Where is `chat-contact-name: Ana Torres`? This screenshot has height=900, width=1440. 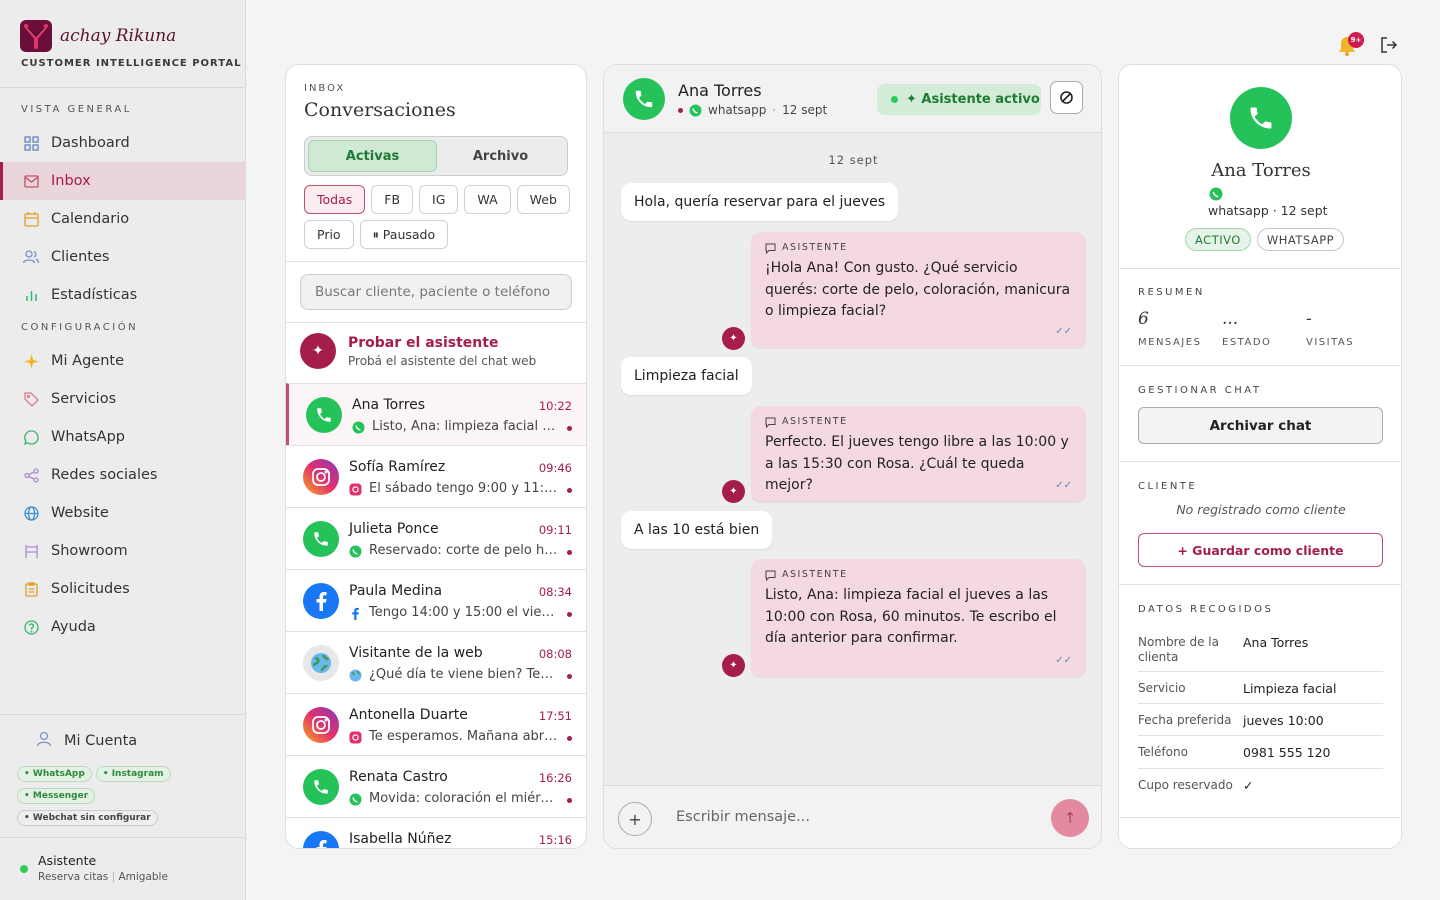
chat-contact-name: Ana Torres is located at coordinates (720, 90).